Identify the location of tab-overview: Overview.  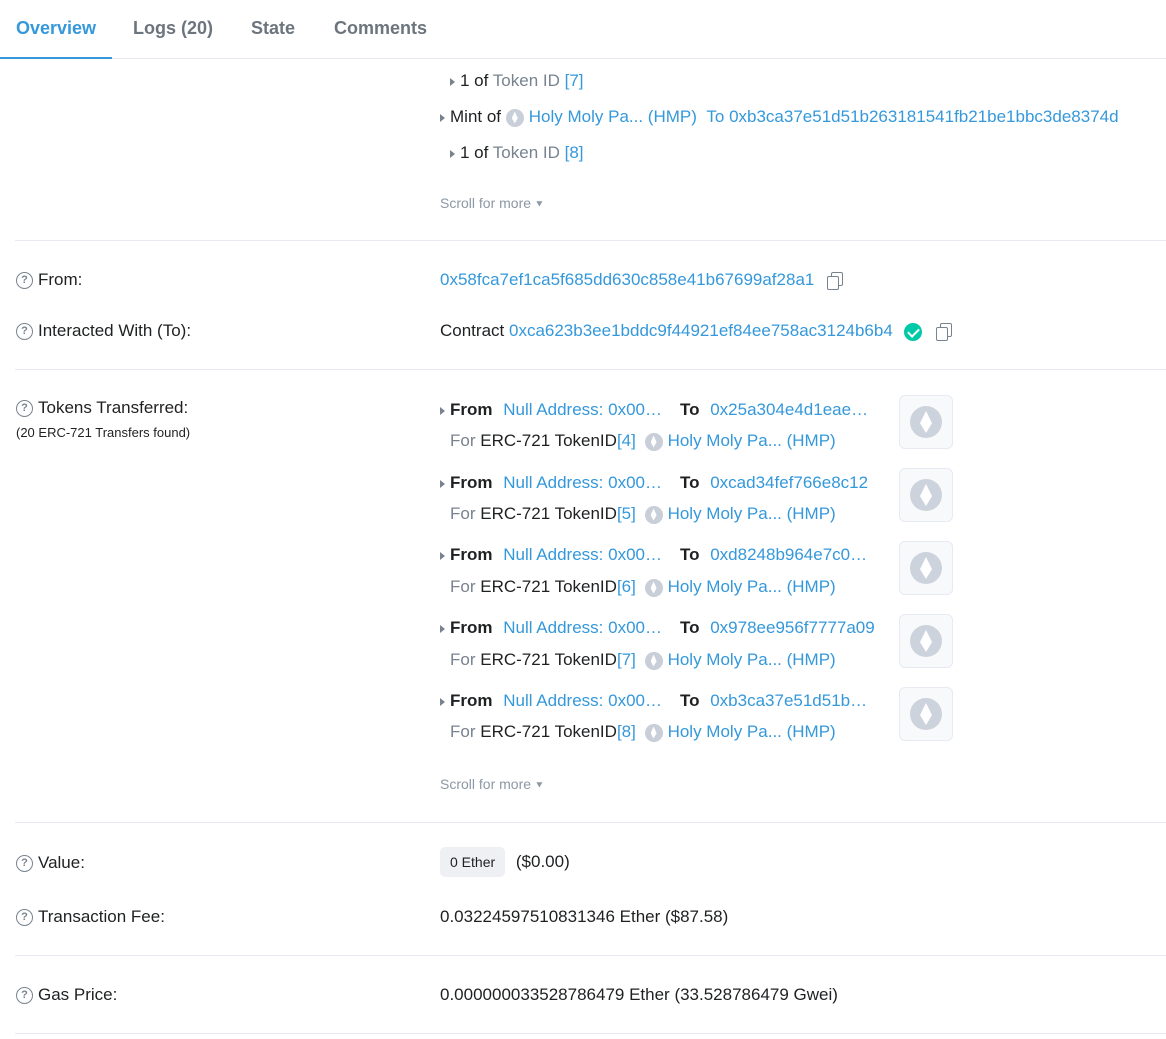
(56, 29).